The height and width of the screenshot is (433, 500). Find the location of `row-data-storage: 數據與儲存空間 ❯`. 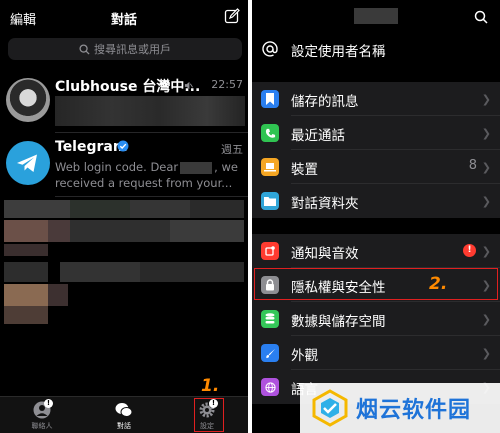

row-data-storage: 數據與儲存空間 ❯ is located at coordinates (376, 319).